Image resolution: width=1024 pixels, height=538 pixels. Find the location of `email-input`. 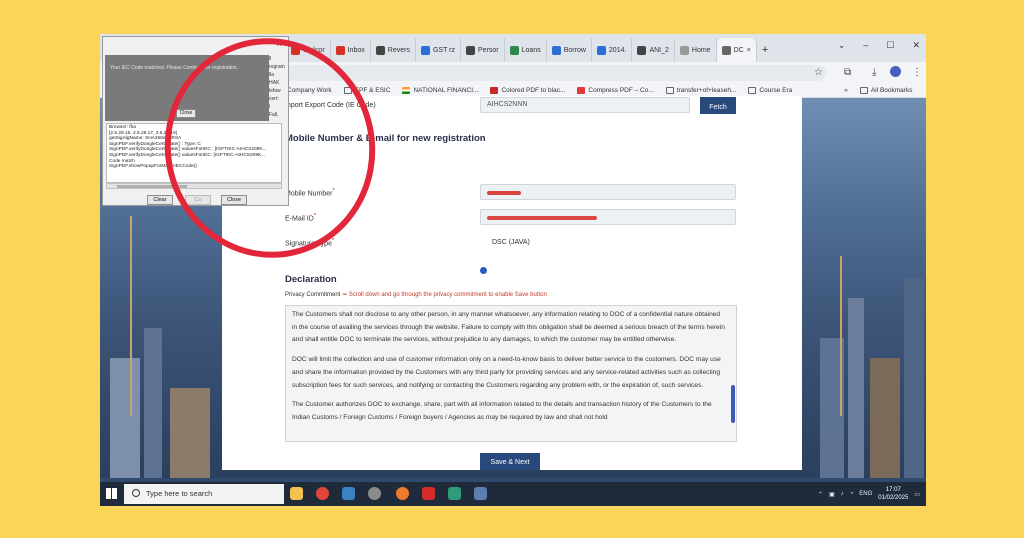

email-input is located at coordinates (608, 217).